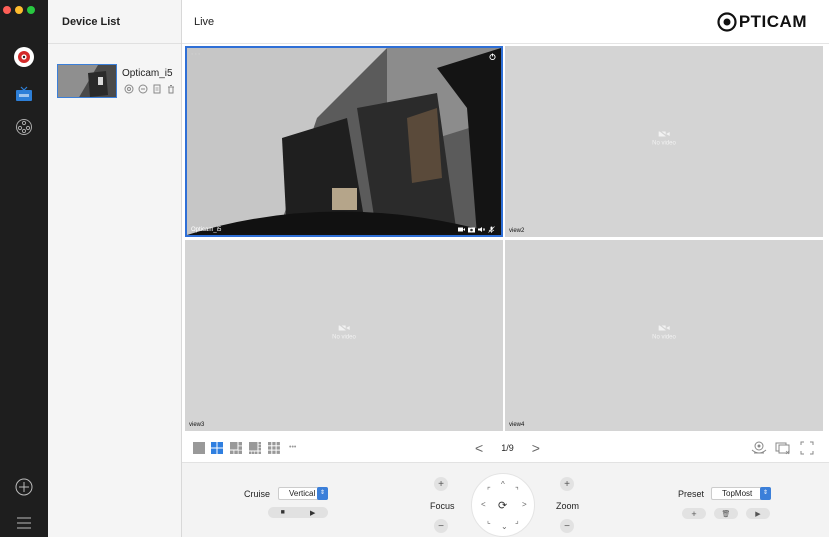  I want to click on camera-logo-icon, so click(24, 57).